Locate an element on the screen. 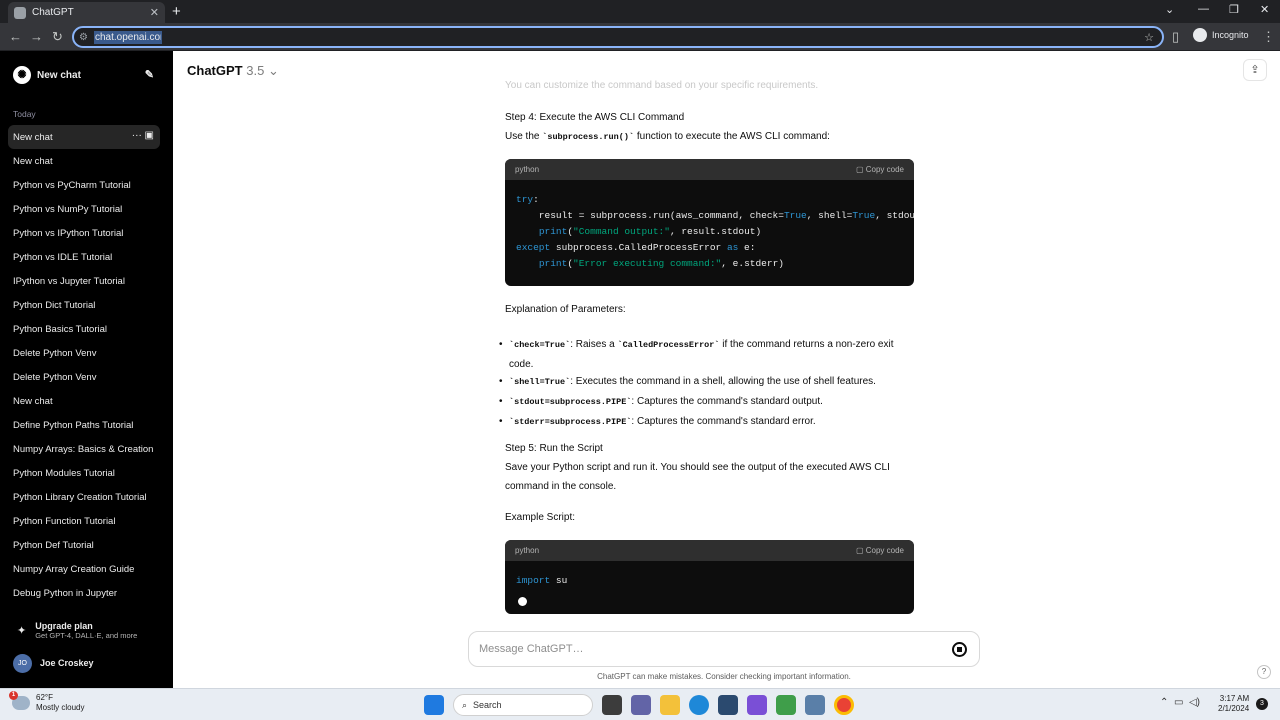 The height and width of the screenshot is (720, 1280). back-icon: ← is located at coordinates (15, 36).